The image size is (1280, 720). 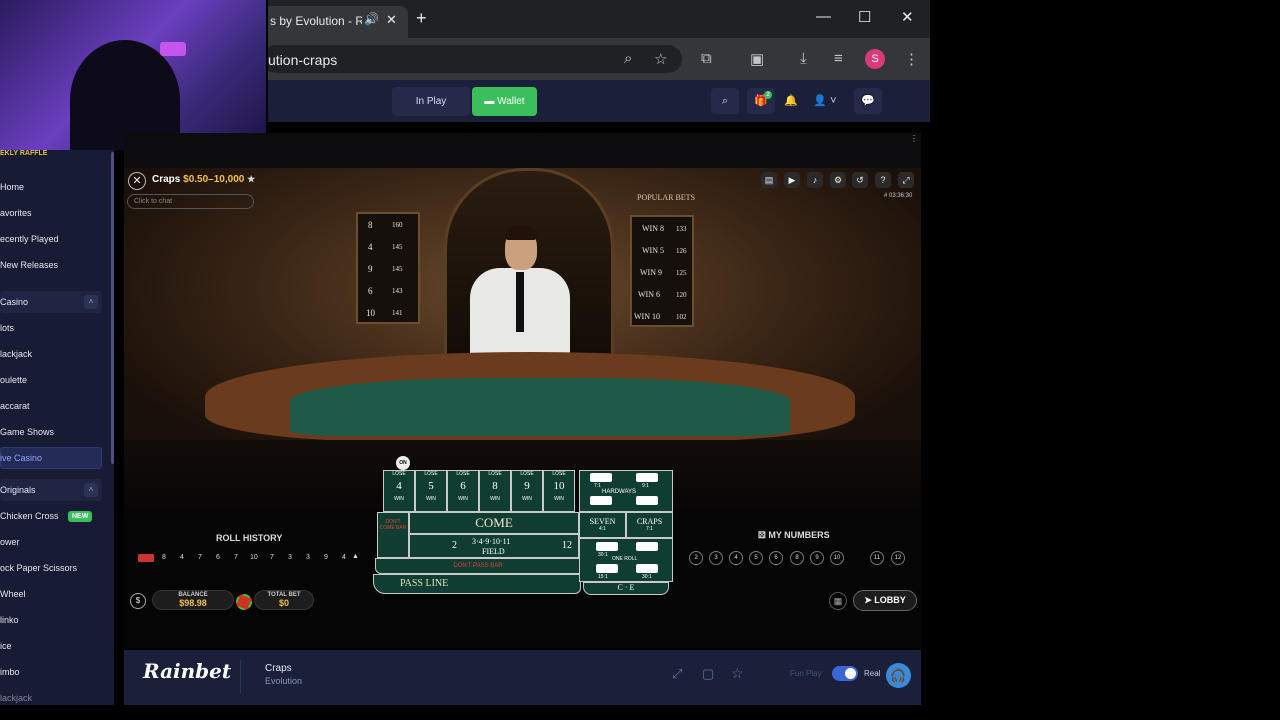 I want to click on one-roll-bets: 30:1 ONE ROLL 15:1 30:1, so click(x=626, y=560).